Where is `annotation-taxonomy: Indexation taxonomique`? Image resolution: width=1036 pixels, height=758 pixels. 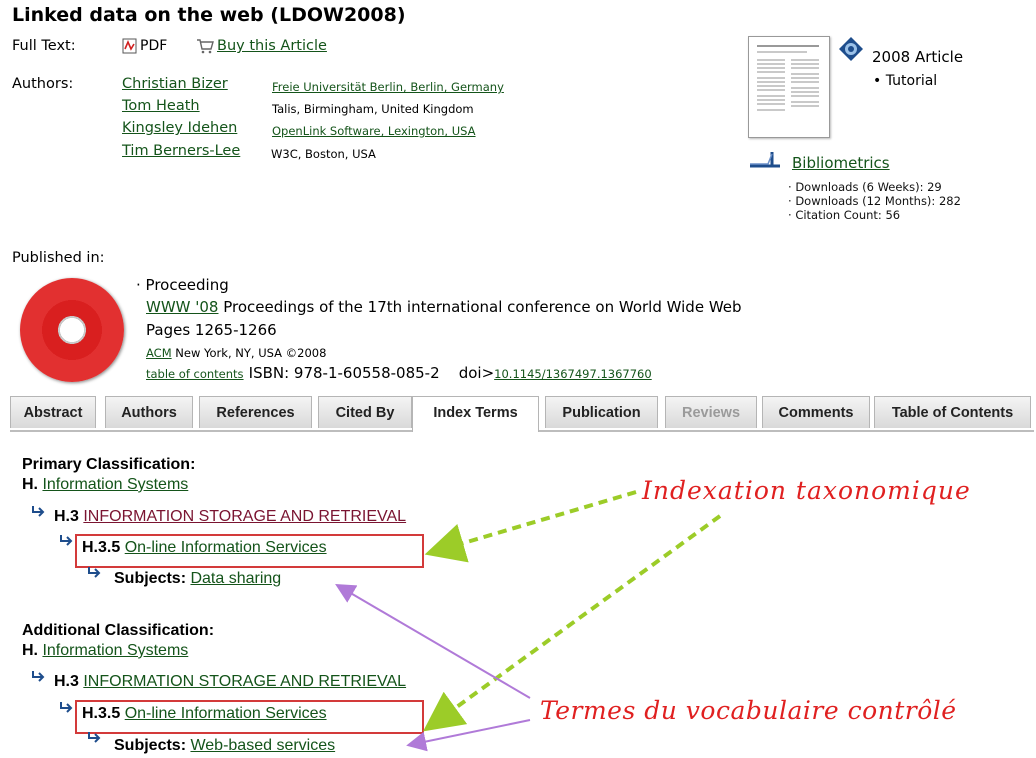 annotation-taxonomy: Indexation taxonomique is located at coordinates (806, 490).